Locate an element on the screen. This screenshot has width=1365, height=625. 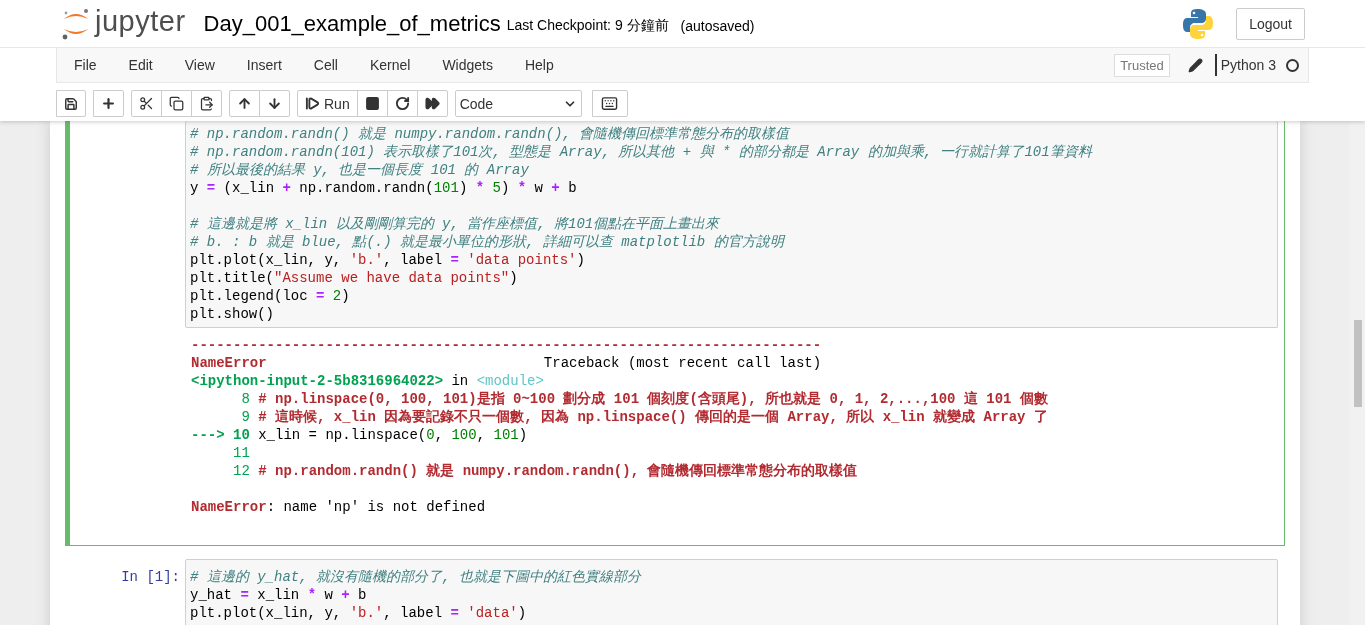
code-line: # np.random.randn() 就是 numpy.random.randn(), 會隨機傳回標準常態分布的取樣值 is located at coordinates (491, 134).